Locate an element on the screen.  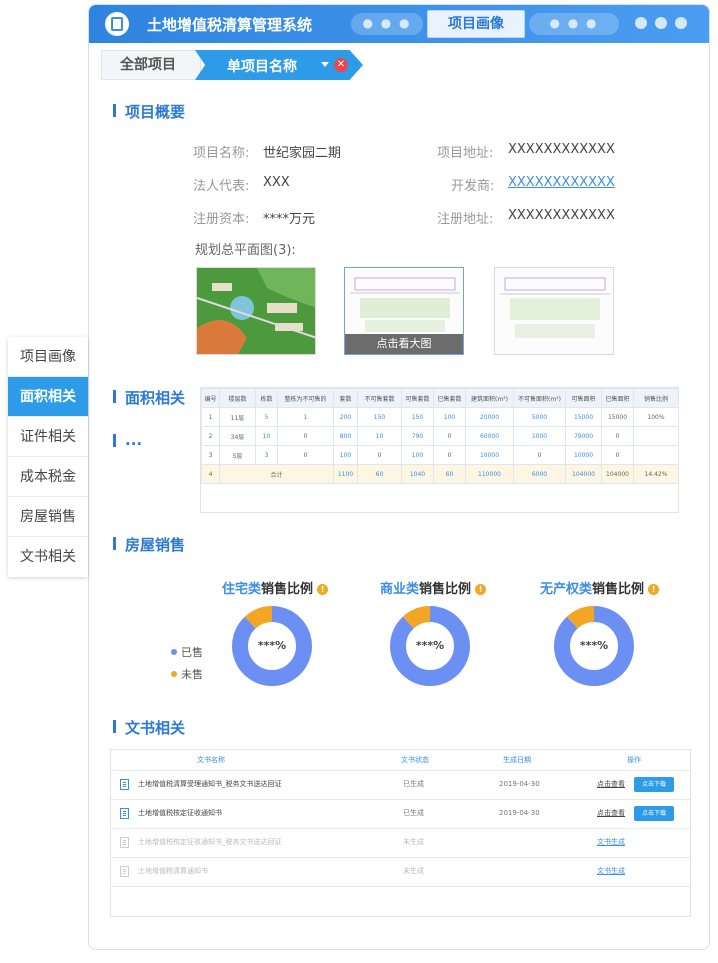
header-cell: 不可售套数 is located at coordinates (379, 398).